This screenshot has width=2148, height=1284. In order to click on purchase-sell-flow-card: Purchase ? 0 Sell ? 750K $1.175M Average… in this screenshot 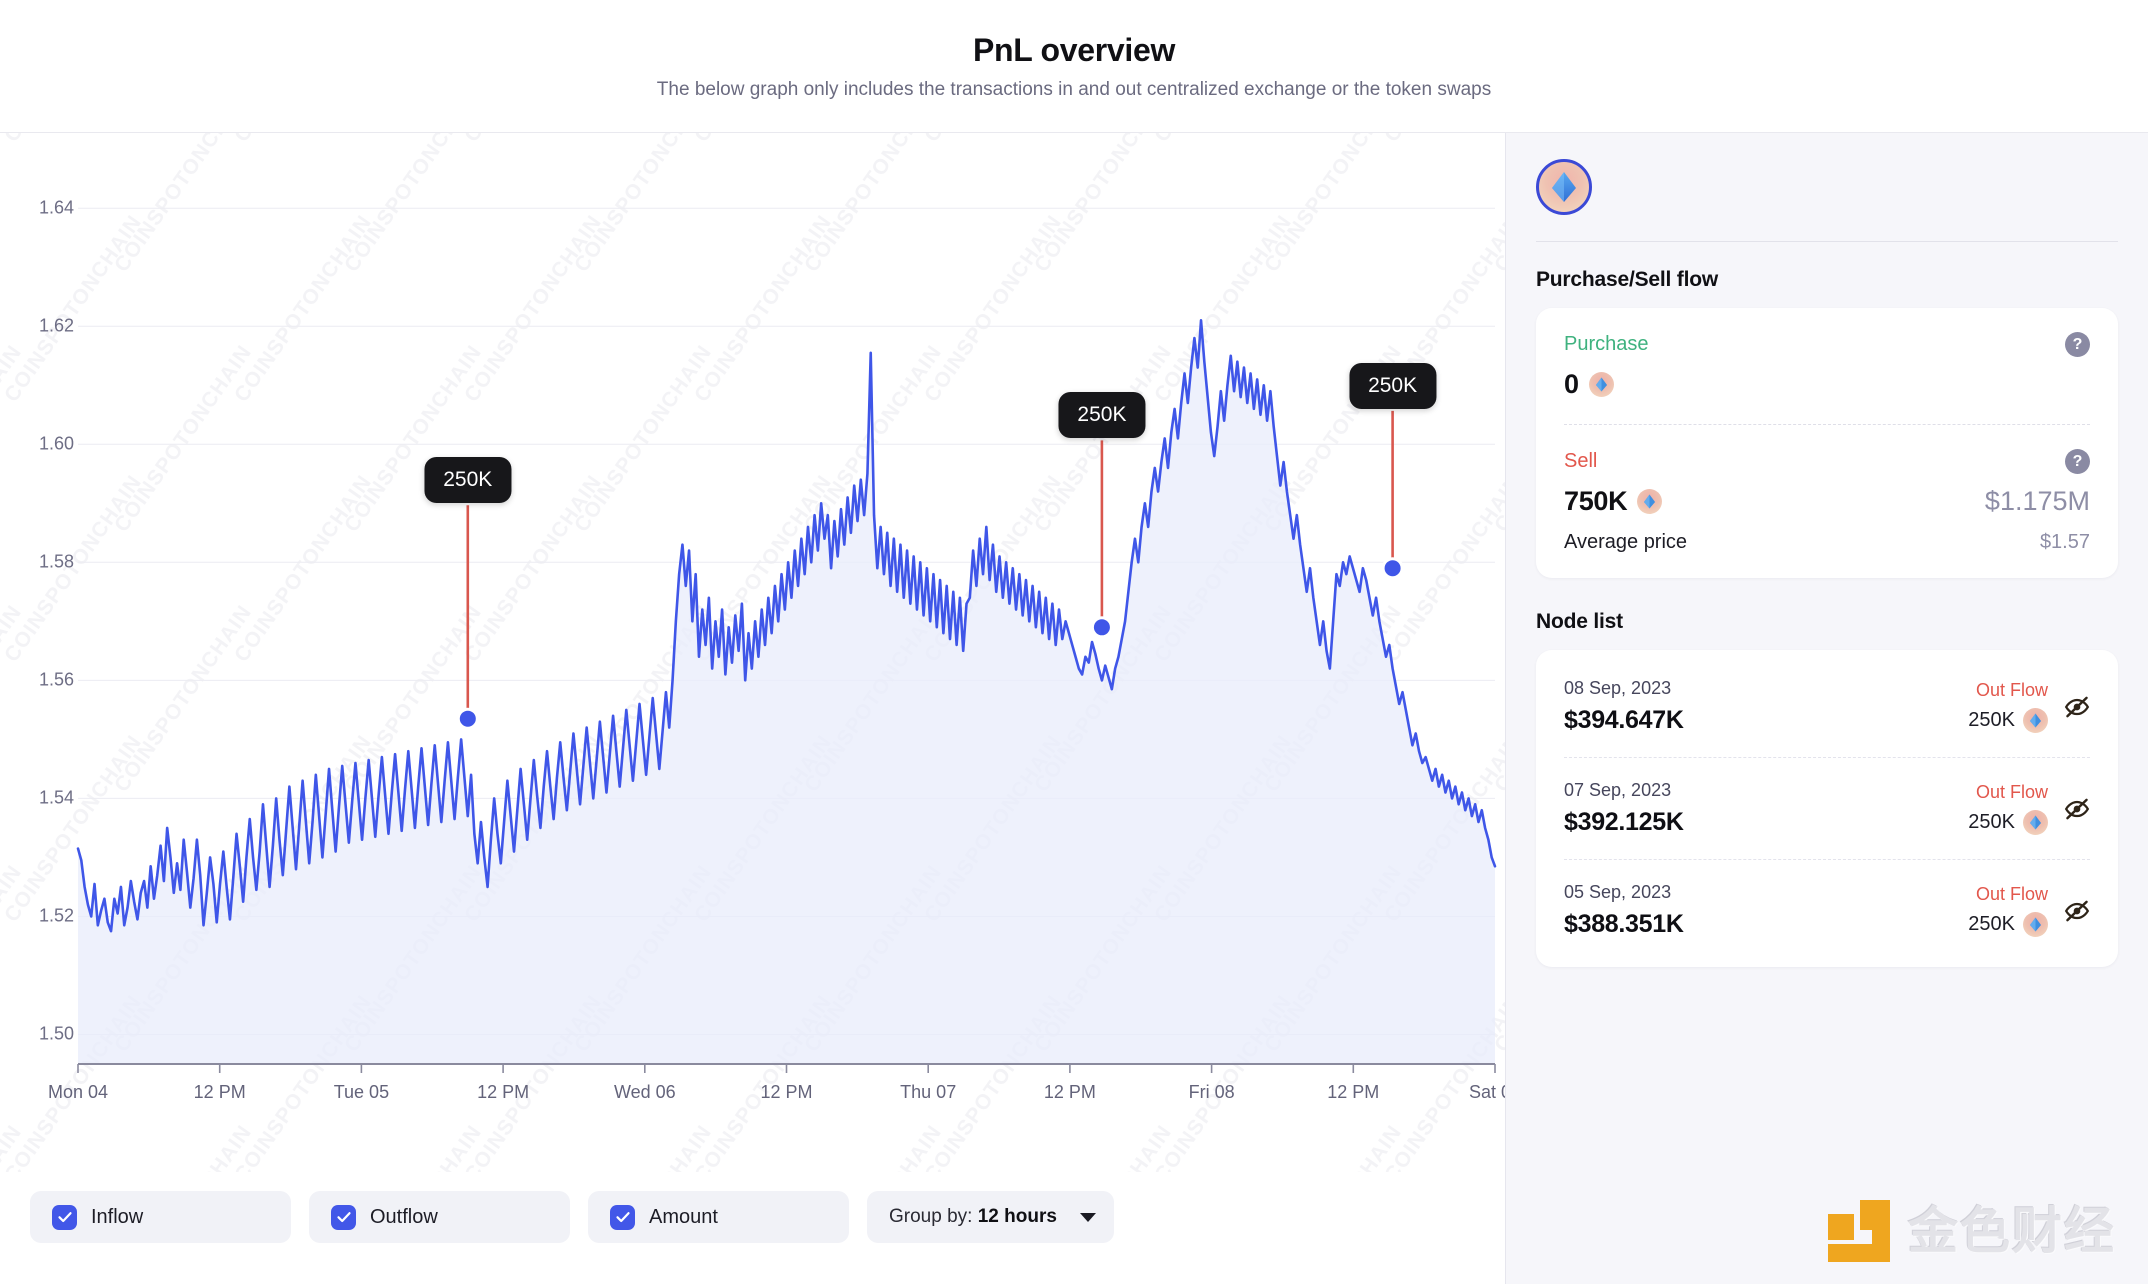, I will do `click(1827, 443)`.